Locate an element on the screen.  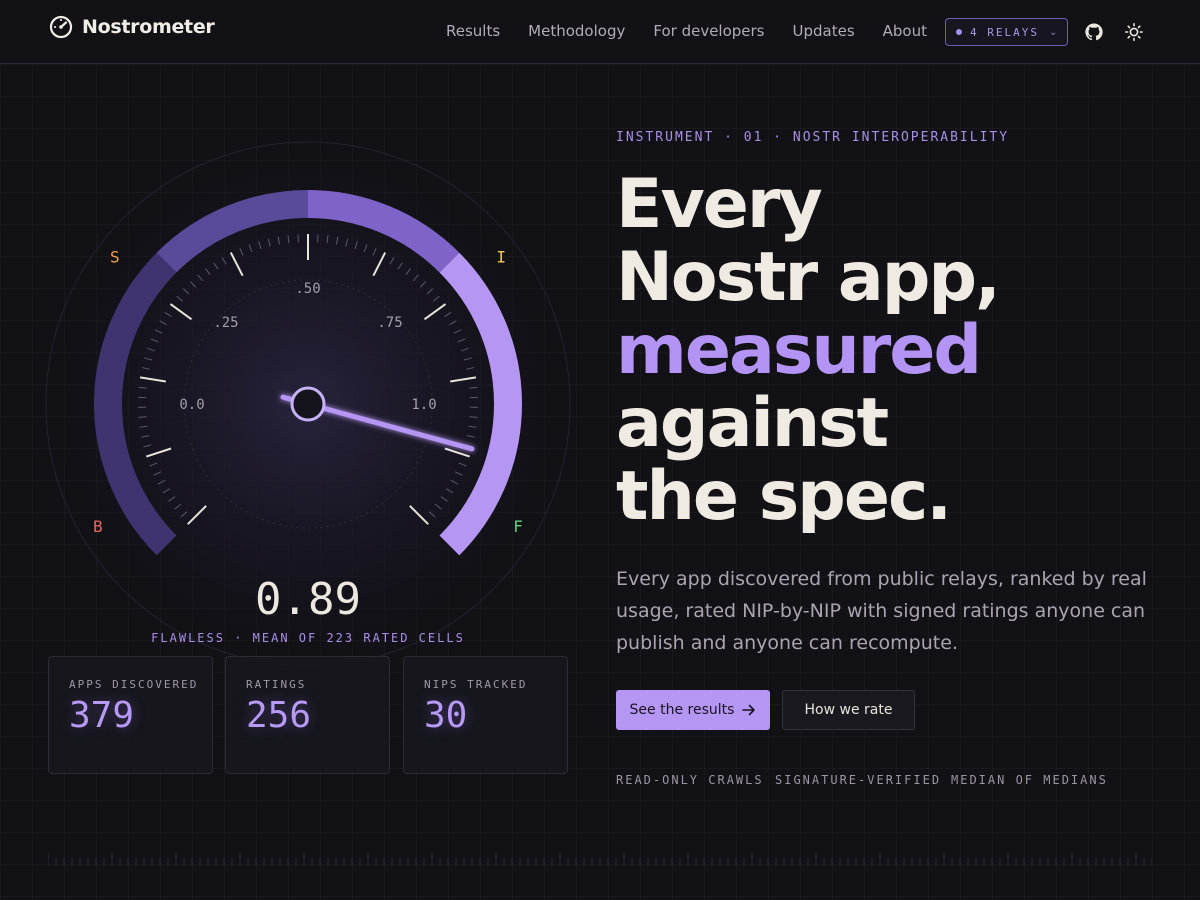
brand-name: Nostrometer is located at coordinates (148, 27).